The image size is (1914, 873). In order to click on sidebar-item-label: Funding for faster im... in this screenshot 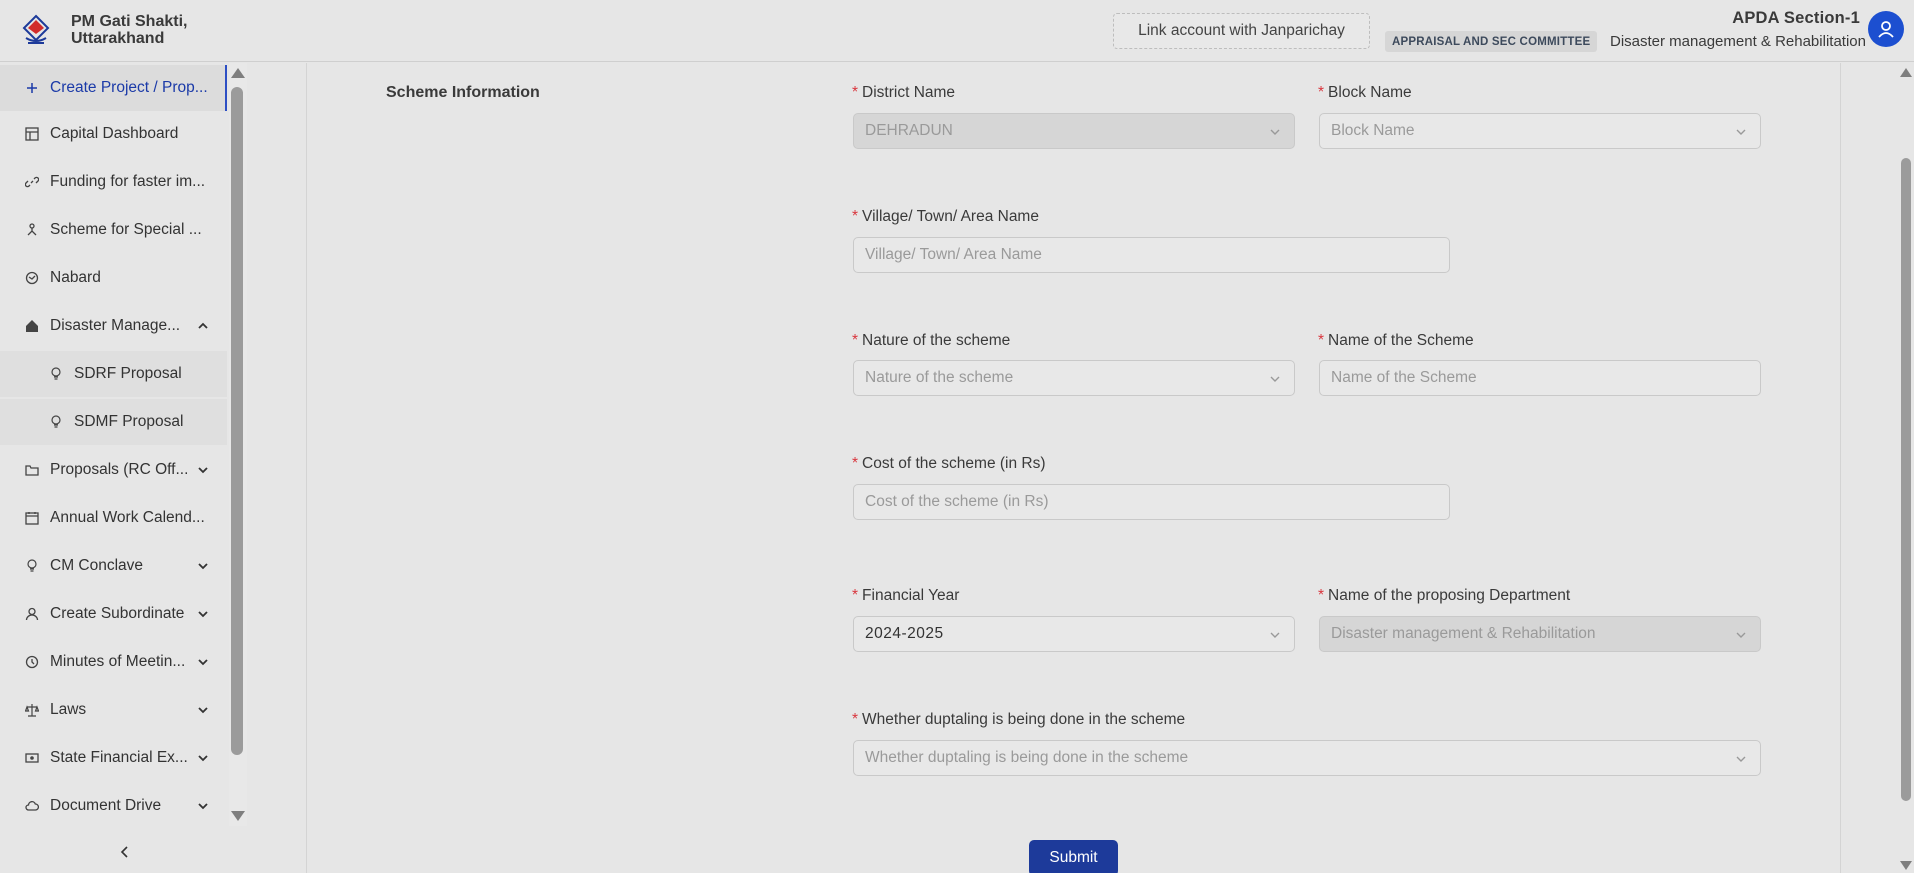, I will do `click(128, 181)`.